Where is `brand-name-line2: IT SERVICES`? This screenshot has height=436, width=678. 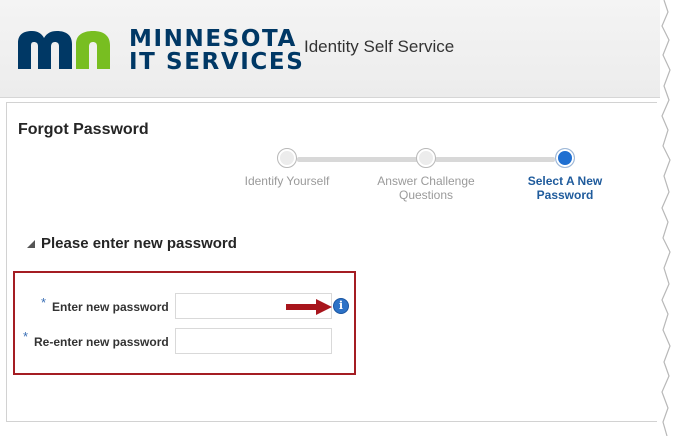 brand-name-line2: IT SERVICES is located at coordinates (217, 62).